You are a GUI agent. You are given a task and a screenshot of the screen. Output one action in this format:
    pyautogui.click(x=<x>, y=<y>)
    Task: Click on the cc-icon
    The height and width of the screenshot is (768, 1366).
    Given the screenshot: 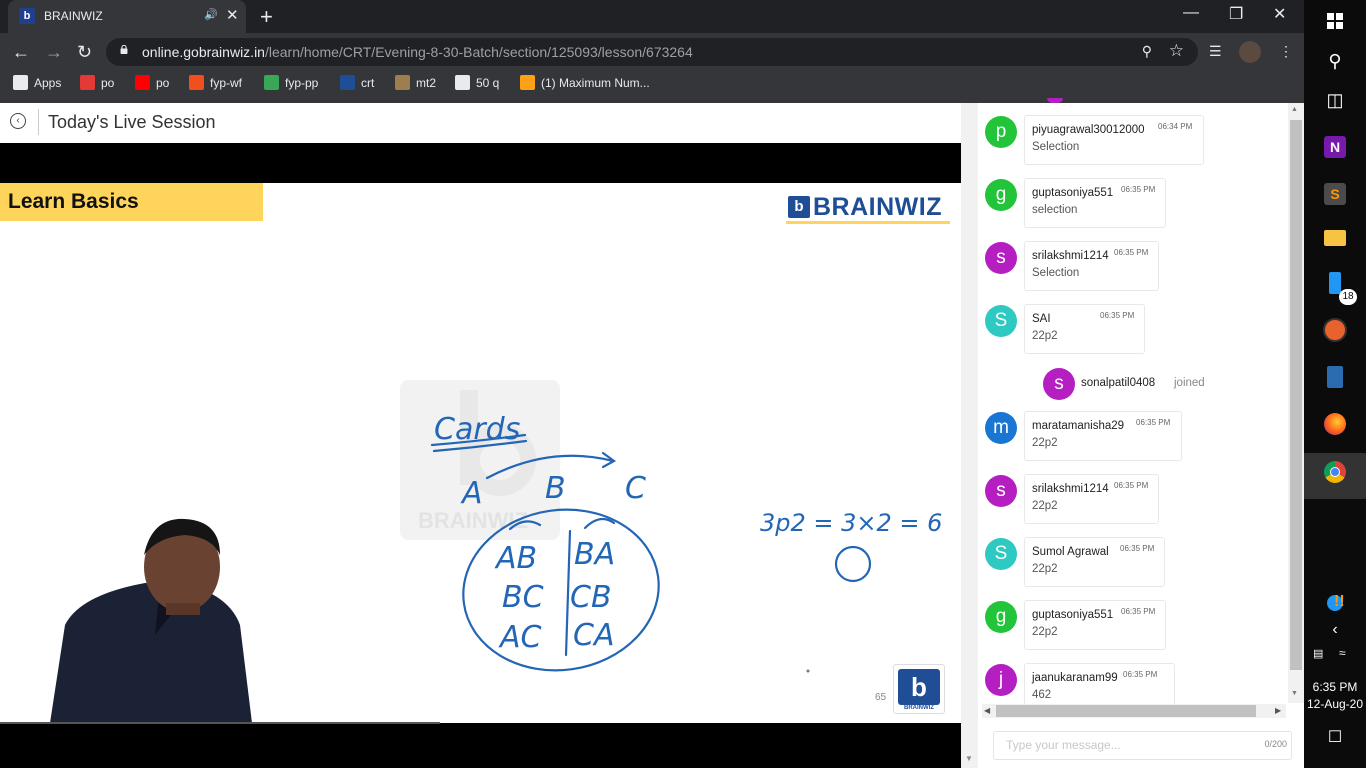 What is the action you would take?
    pyautogui.click(x=402, y=82)
    